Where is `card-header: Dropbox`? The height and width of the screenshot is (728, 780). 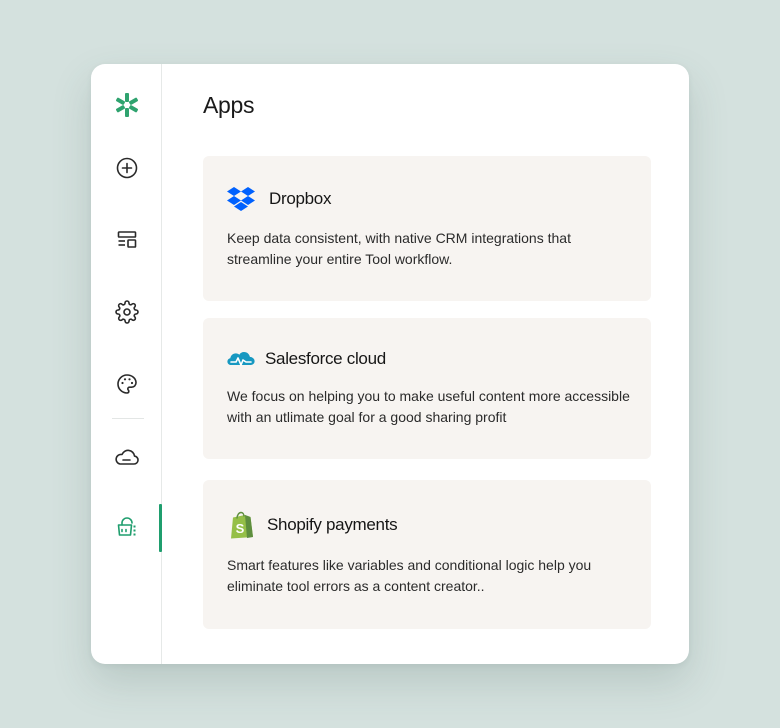 card-header: Dropbox is located at coordinates (279, 199).